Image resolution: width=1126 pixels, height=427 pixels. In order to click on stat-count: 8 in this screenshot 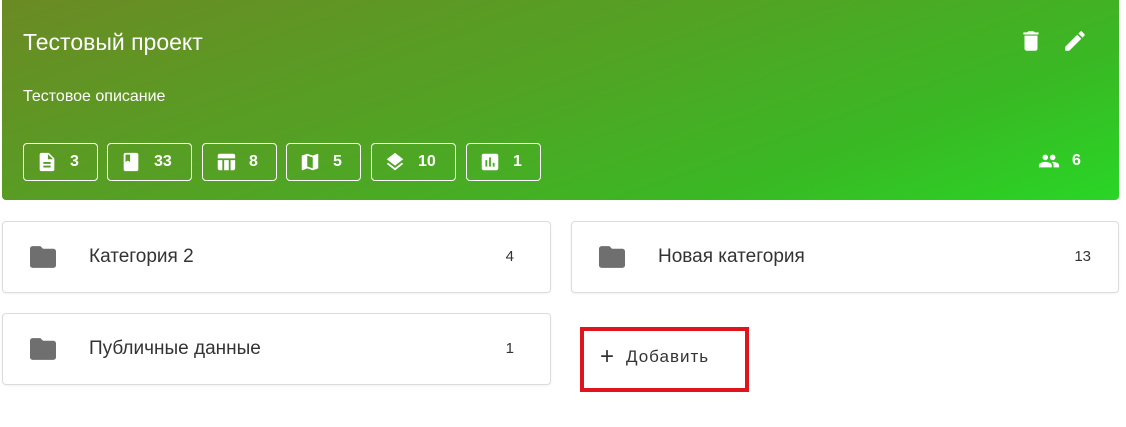, I will do `click(253, 161)`.